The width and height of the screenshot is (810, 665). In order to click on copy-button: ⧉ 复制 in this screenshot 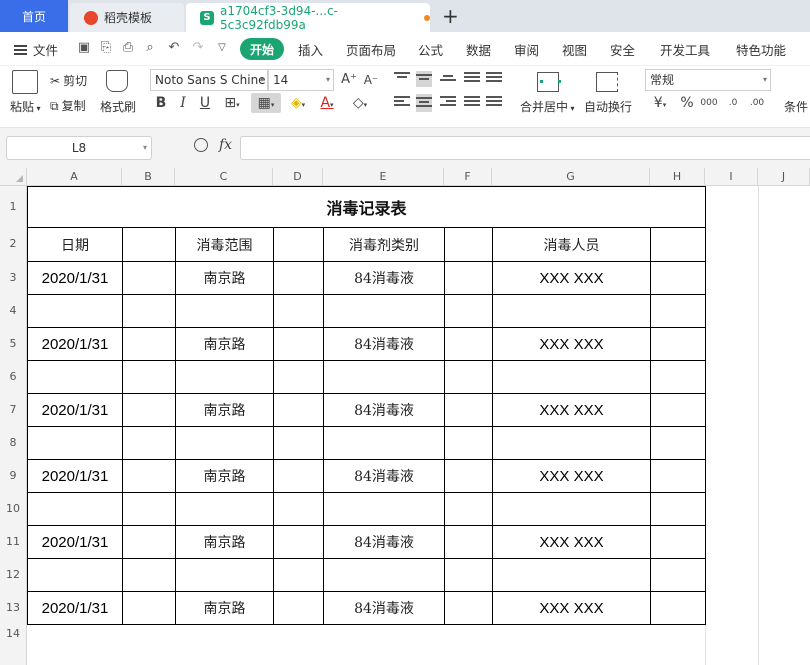, I will do `click(68, 105)`.